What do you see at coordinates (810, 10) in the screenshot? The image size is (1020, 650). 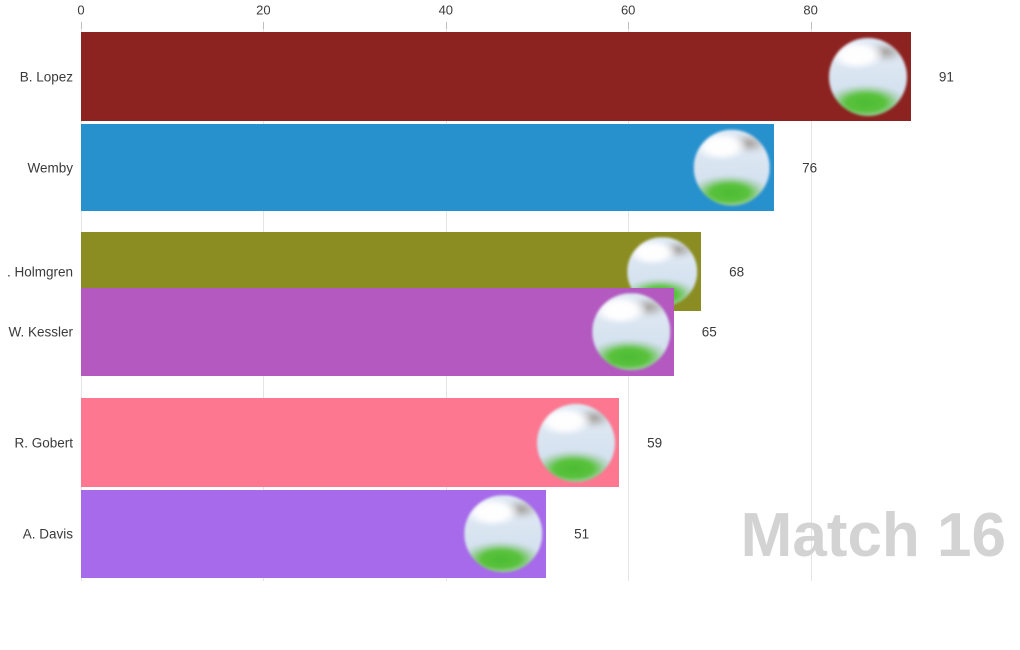 I see `axis-tick-label: 80` at bounding box center [810, 10].